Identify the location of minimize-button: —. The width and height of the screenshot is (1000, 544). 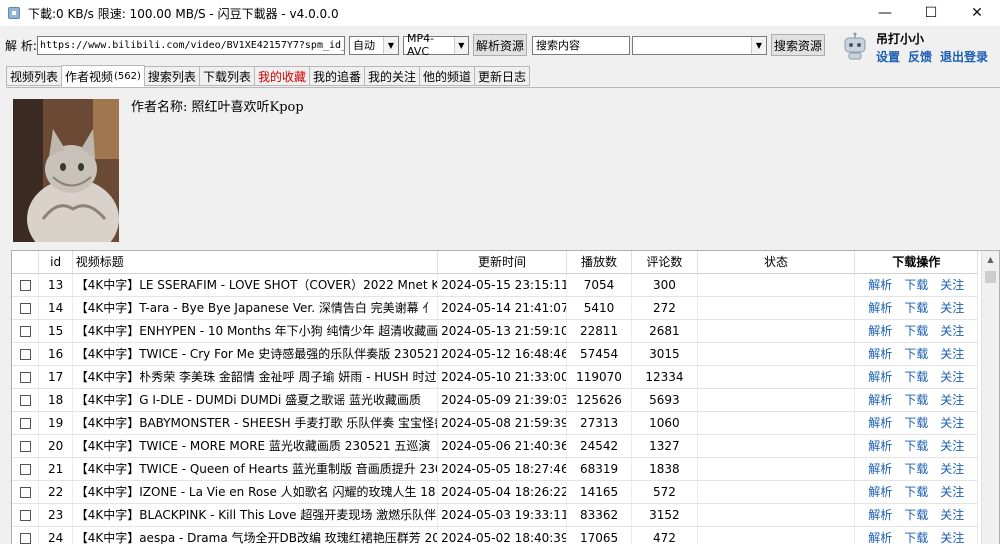
(885, 13).